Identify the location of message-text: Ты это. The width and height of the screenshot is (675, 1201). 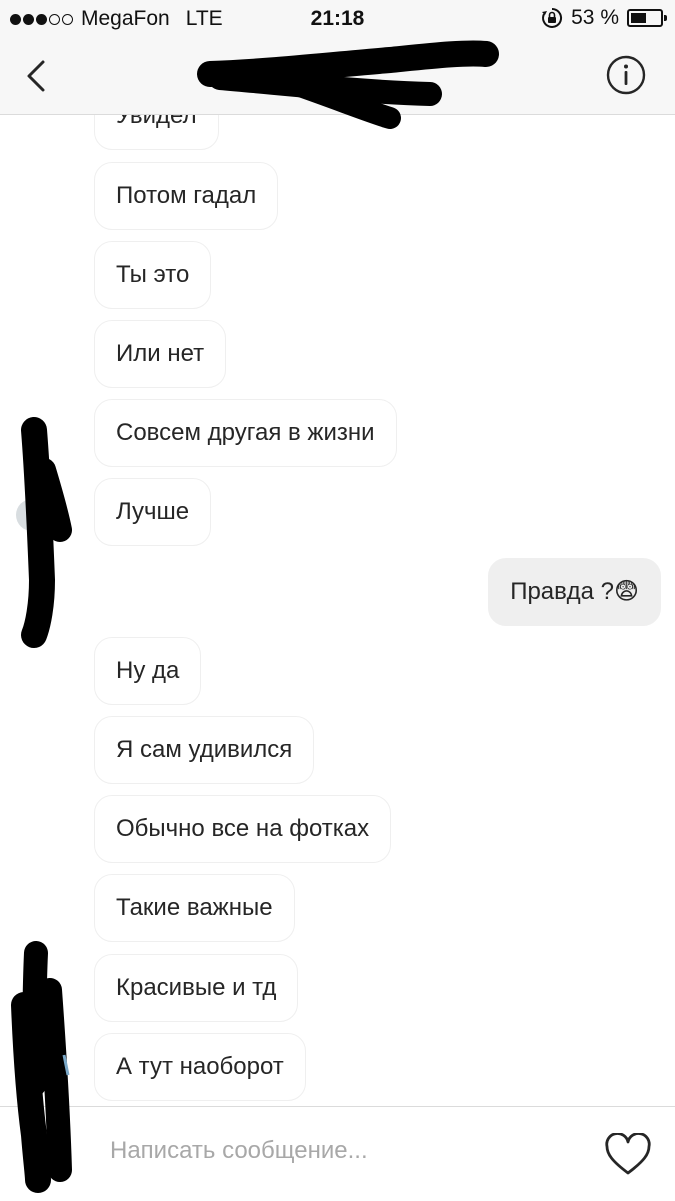
(153, 274).